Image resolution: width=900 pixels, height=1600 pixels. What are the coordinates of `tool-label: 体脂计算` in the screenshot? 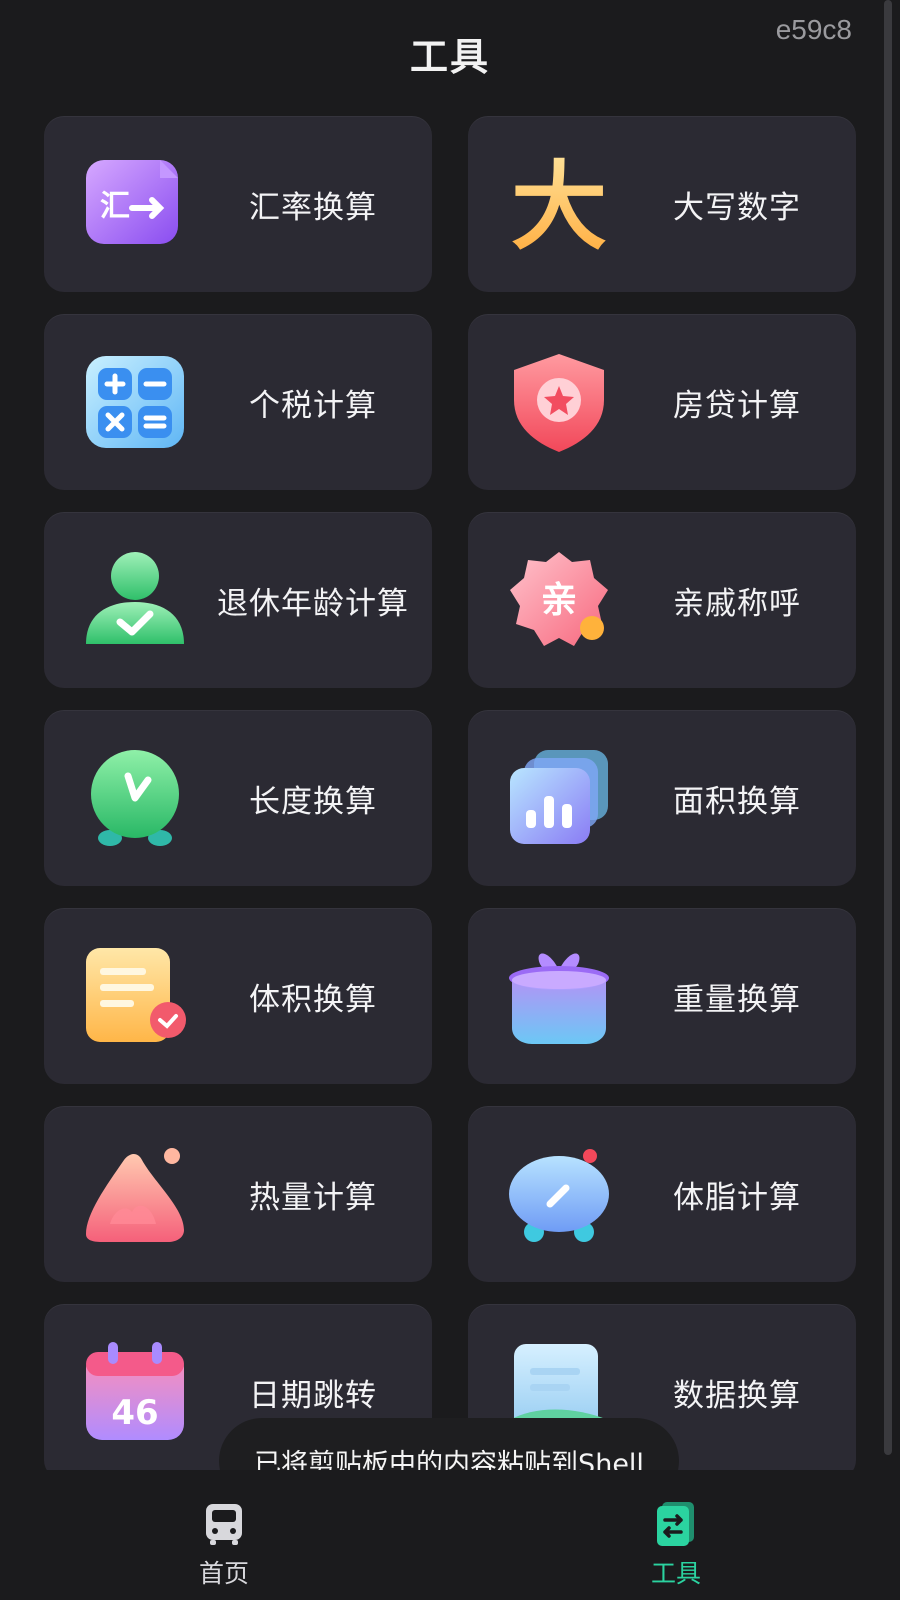 It's located at (737, 1197).